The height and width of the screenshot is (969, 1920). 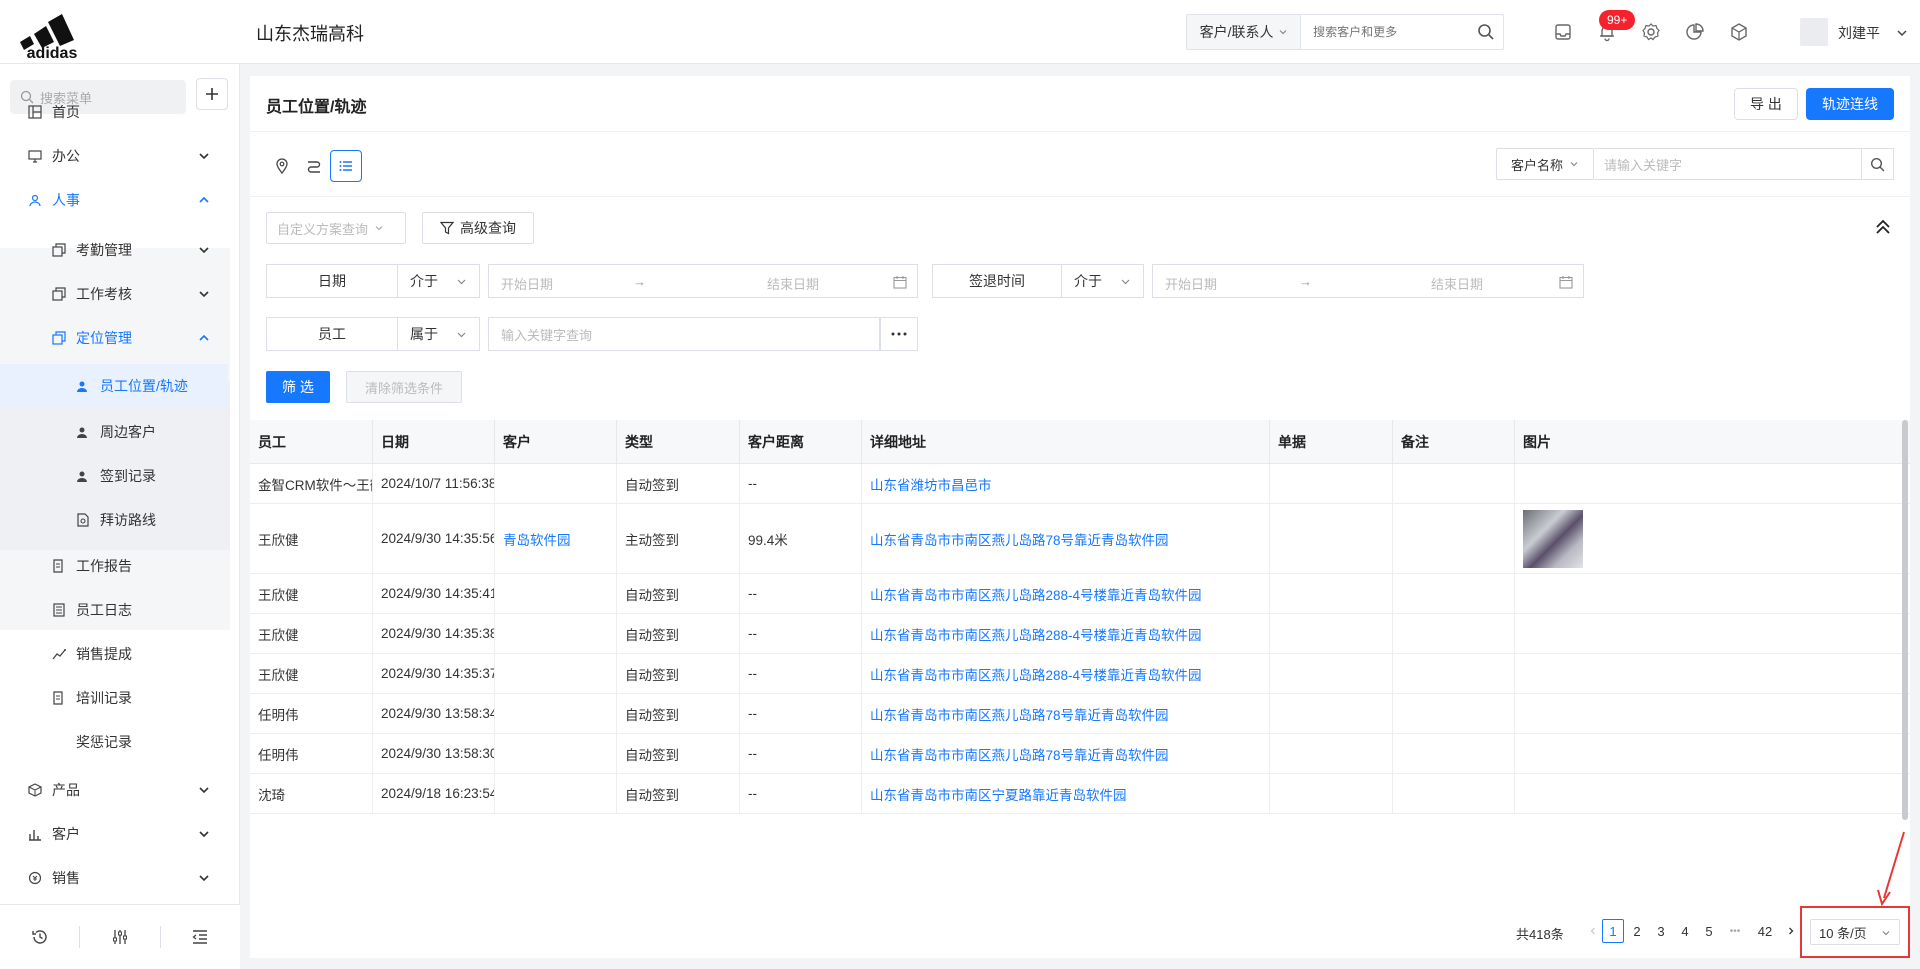 What do you see at coordinates (120, 654) in the screenshot?
I see `sidebar-item-sales-commission: 销售提成` at bounding box center [120, 654].